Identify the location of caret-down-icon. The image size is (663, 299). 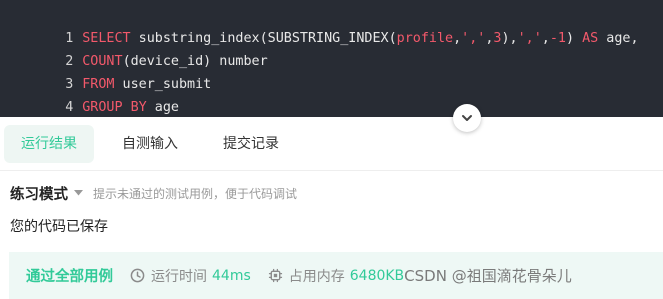
(78, 193).